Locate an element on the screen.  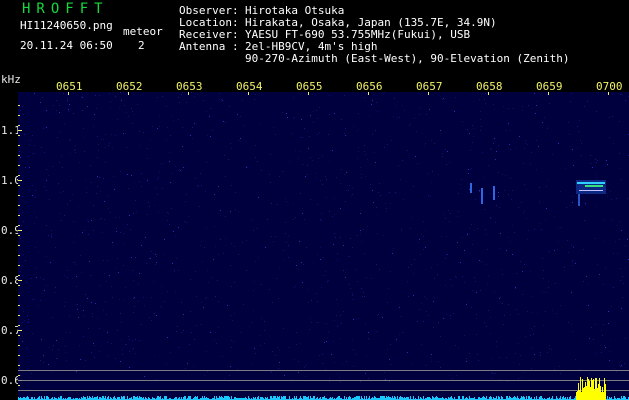
image-filename: HI11240650.png is located at coordinates (66, 25).